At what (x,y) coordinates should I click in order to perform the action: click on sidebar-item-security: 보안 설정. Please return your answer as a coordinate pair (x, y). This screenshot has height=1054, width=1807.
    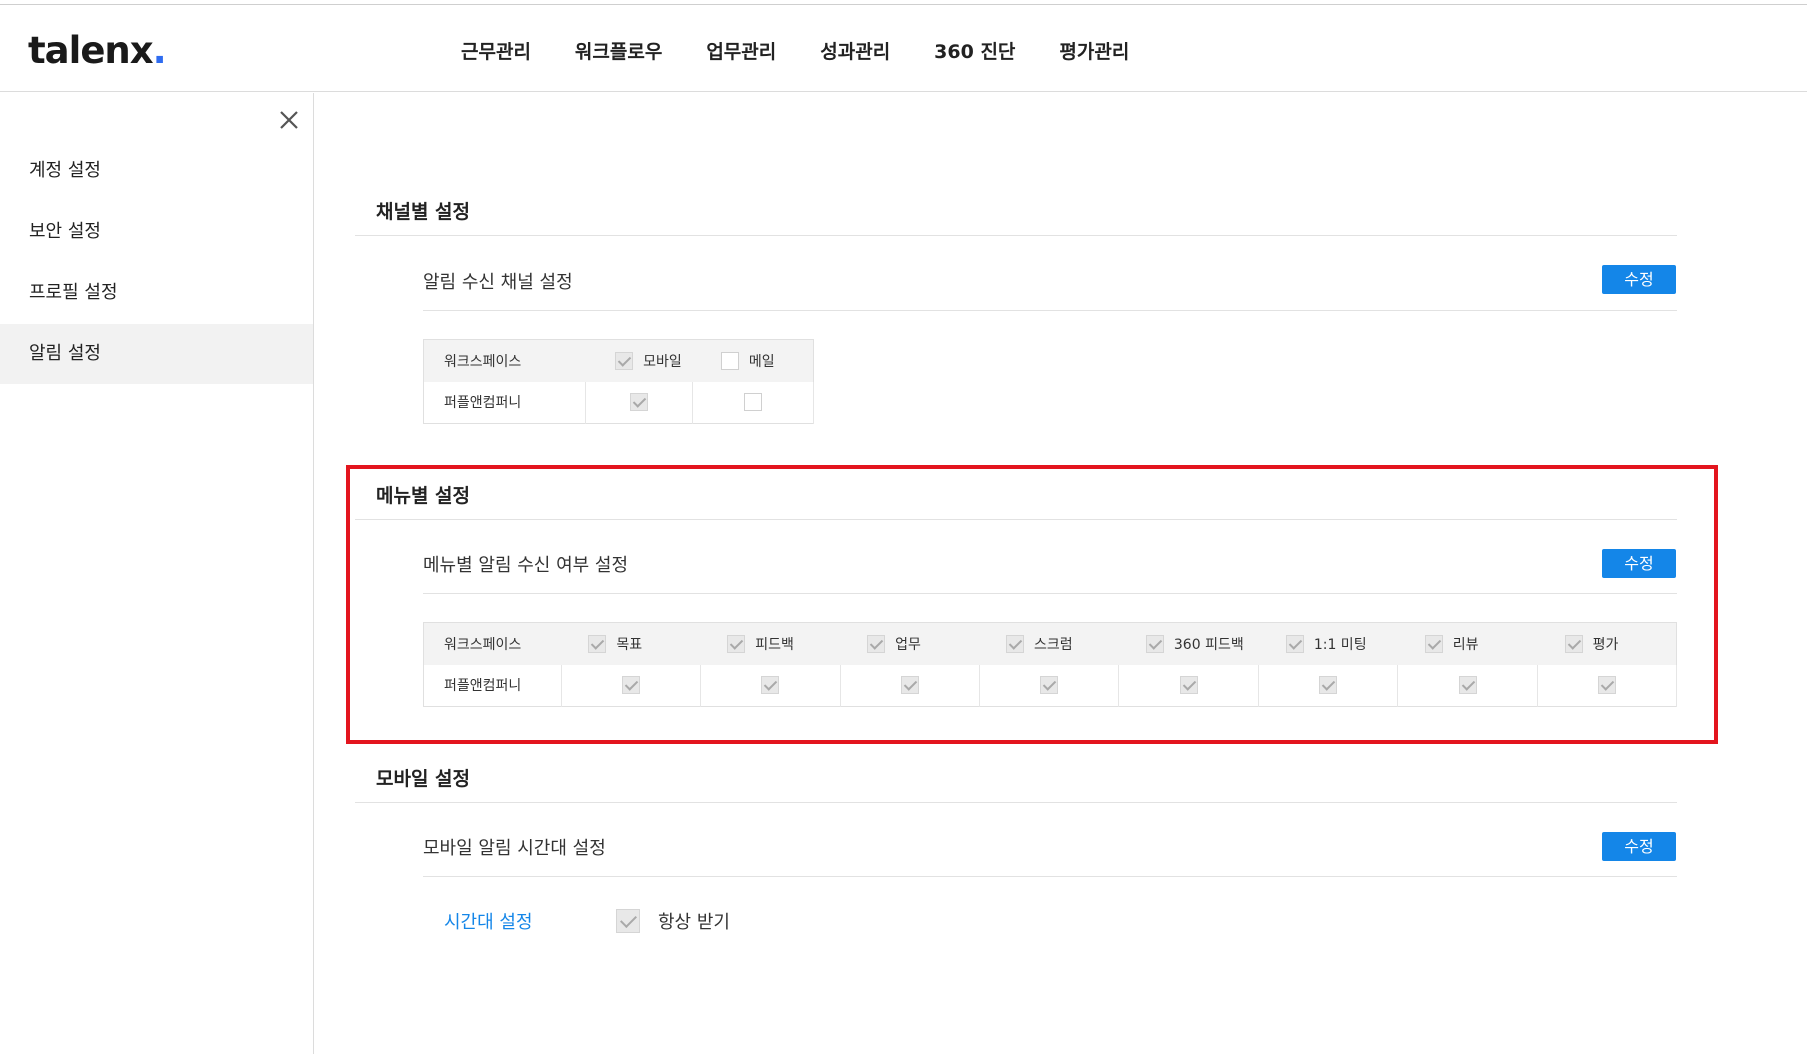
    Looking at the image, I should click on (156, 232).